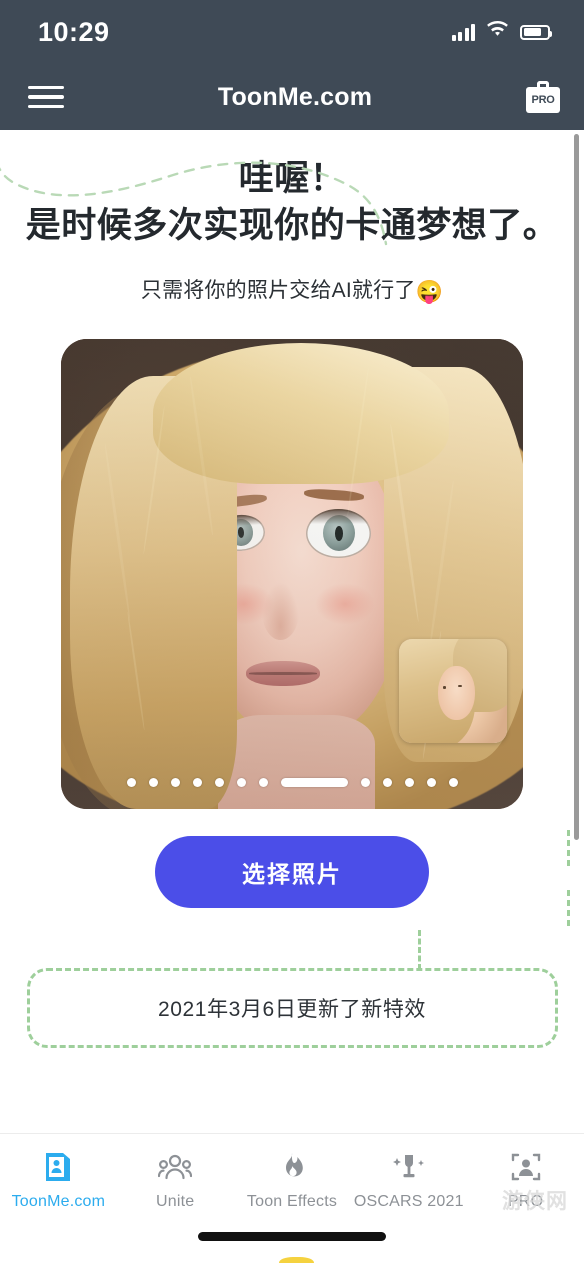 This screenshot has width=584, height=1263. What do you see at coordinates (292, 178) in the screenshot?
I see `headline-line-1: 哇喔！` at bounding box center [292, 178].